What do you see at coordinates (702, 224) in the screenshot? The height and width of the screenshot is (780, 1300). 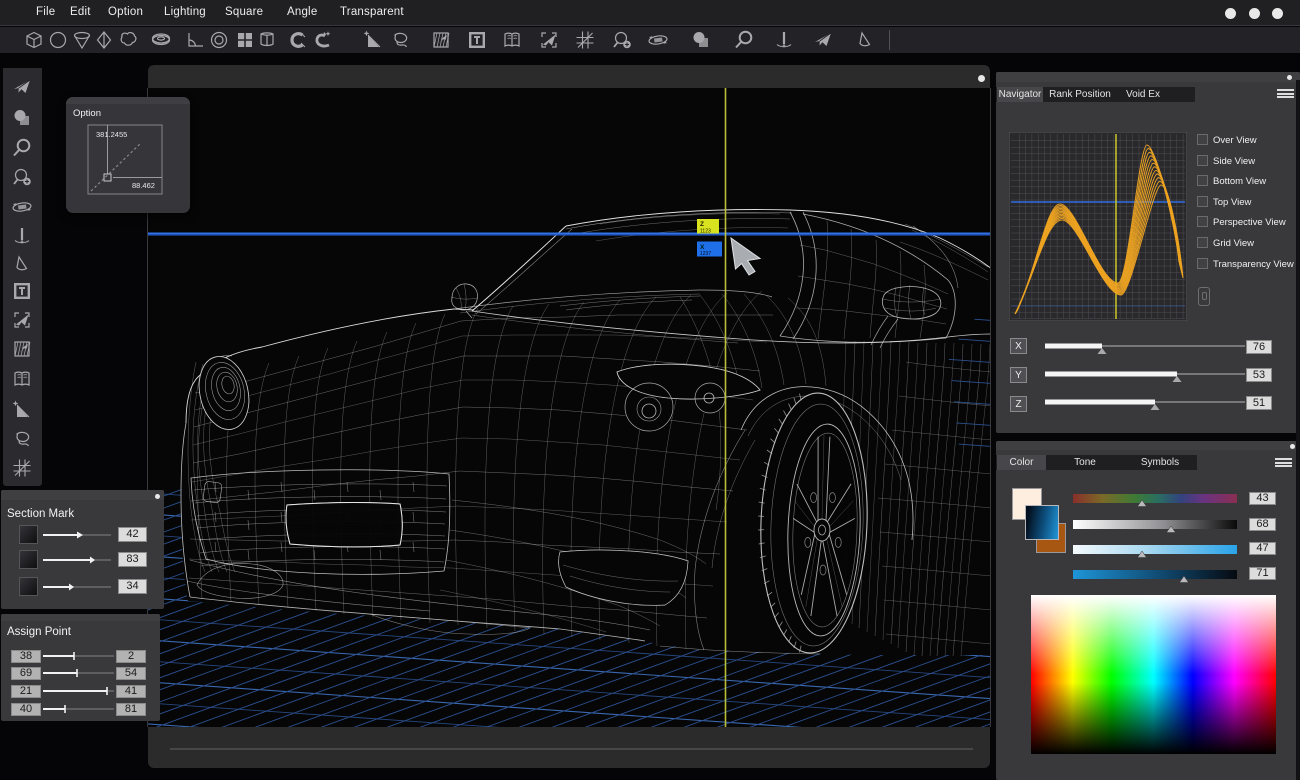 I see `svg-text: Z` at bounding box center [702, 224].